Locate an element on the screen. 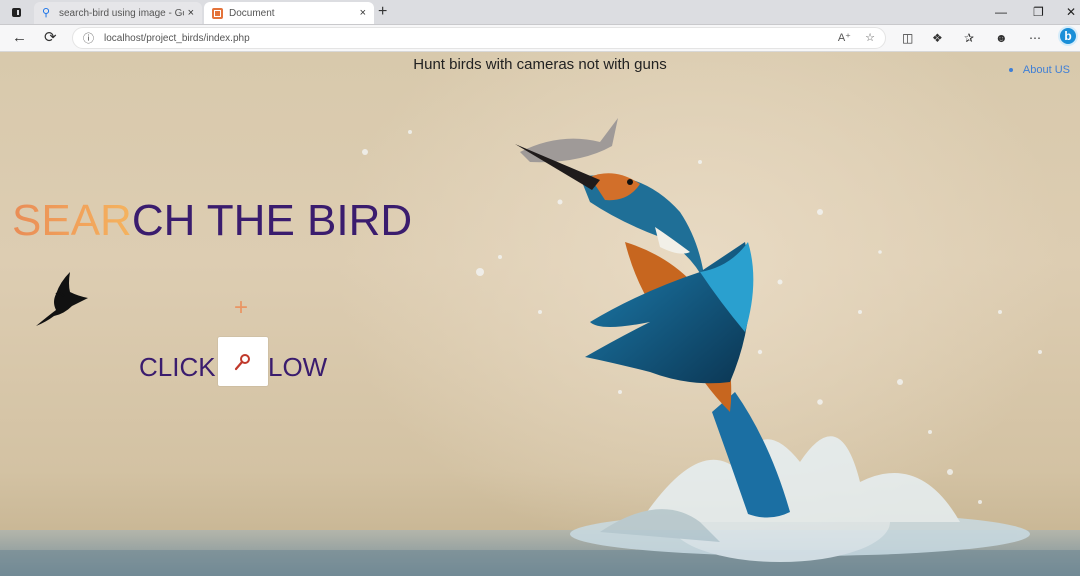 The image size is (1080, 576). about-us-label: About US is located at coordinates (1046, 70).